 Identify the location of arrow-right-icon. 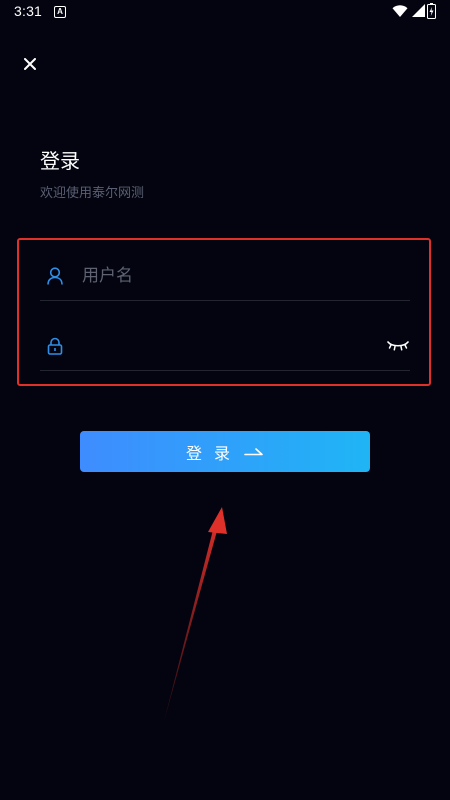
(254, 452).